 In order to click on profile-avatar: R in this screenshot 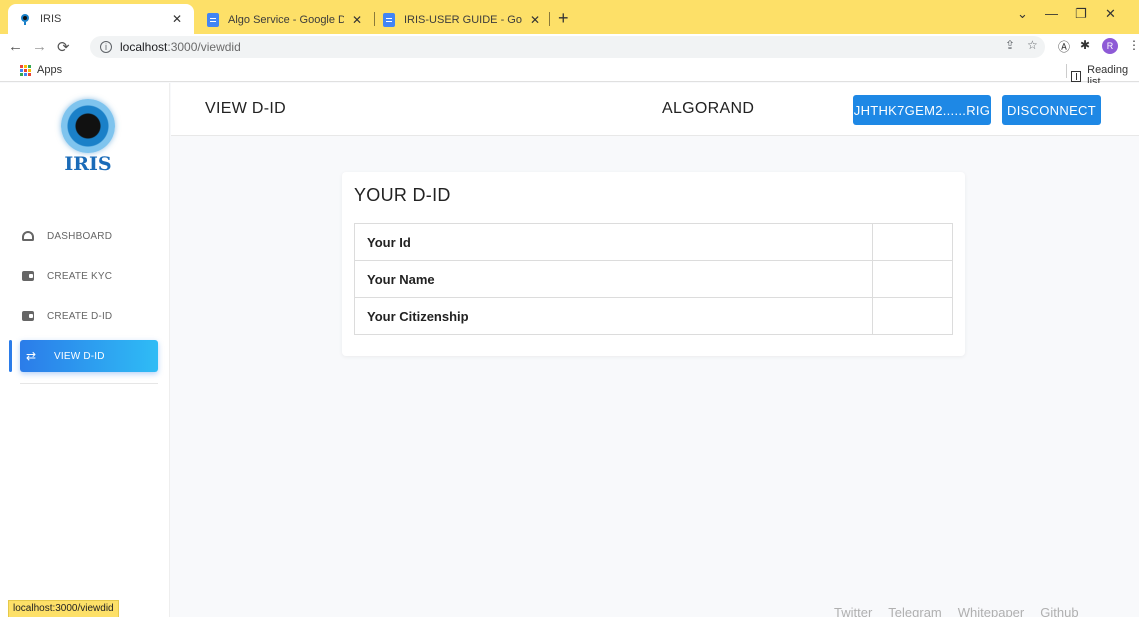, I will do `click(1110, 46)`.